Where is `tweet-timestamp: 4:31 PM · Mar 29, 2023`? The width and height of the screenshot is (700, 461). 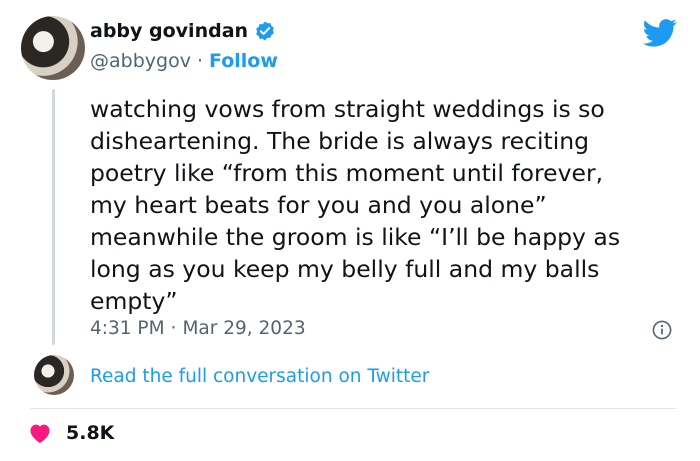 tweet-timestamp: 4:31 PM · Mar 29, 2023 is located at coordinates (198, 328).